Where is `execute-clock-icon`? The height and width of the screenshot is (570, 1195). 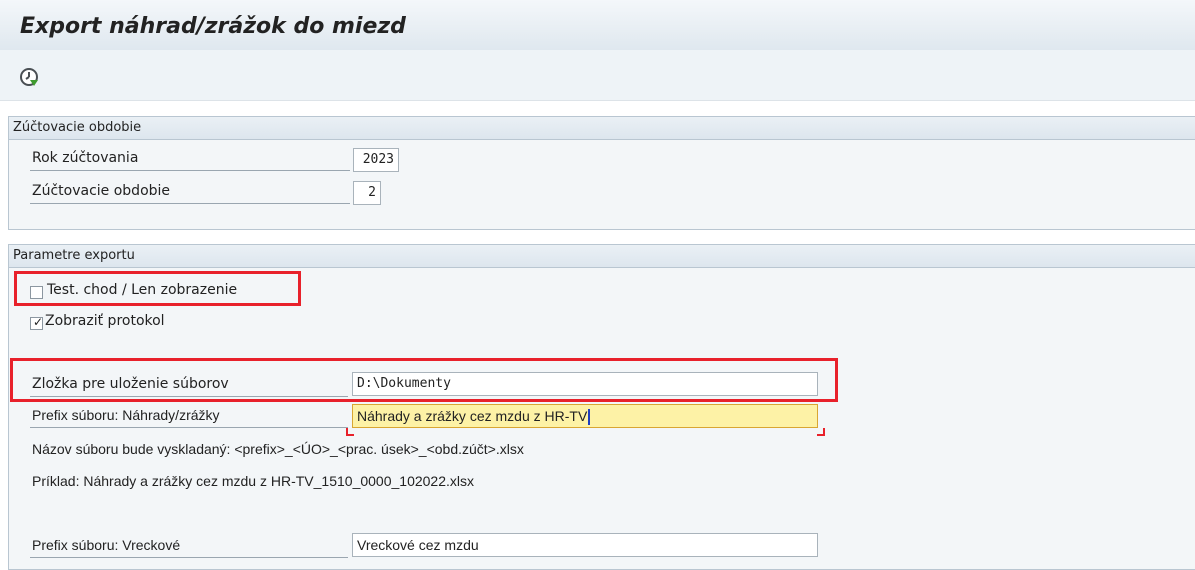
execute-clock-icon is located at coordinates (29, 77).